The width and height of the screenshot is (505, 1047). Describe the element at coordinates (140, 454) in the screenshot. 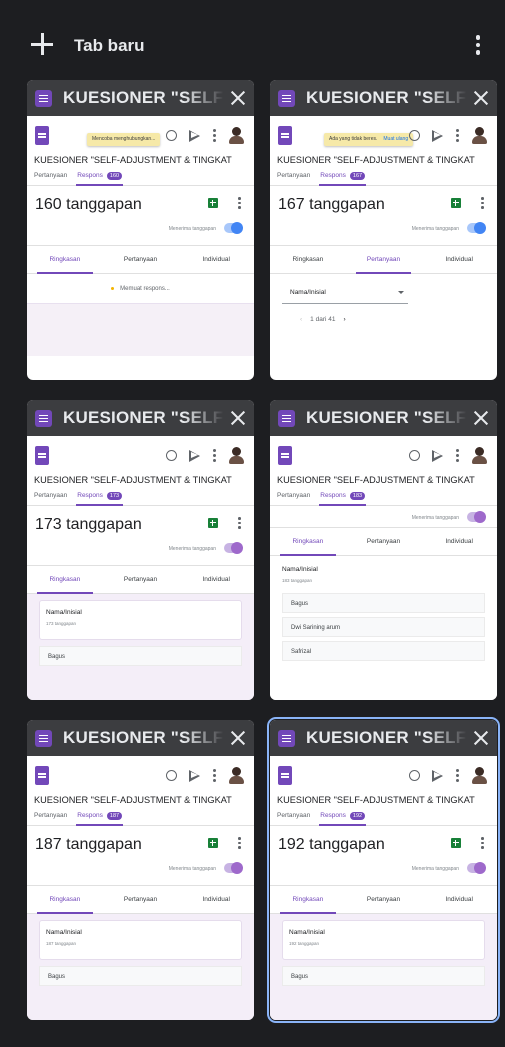

I see `forms-toolbar` at that location.